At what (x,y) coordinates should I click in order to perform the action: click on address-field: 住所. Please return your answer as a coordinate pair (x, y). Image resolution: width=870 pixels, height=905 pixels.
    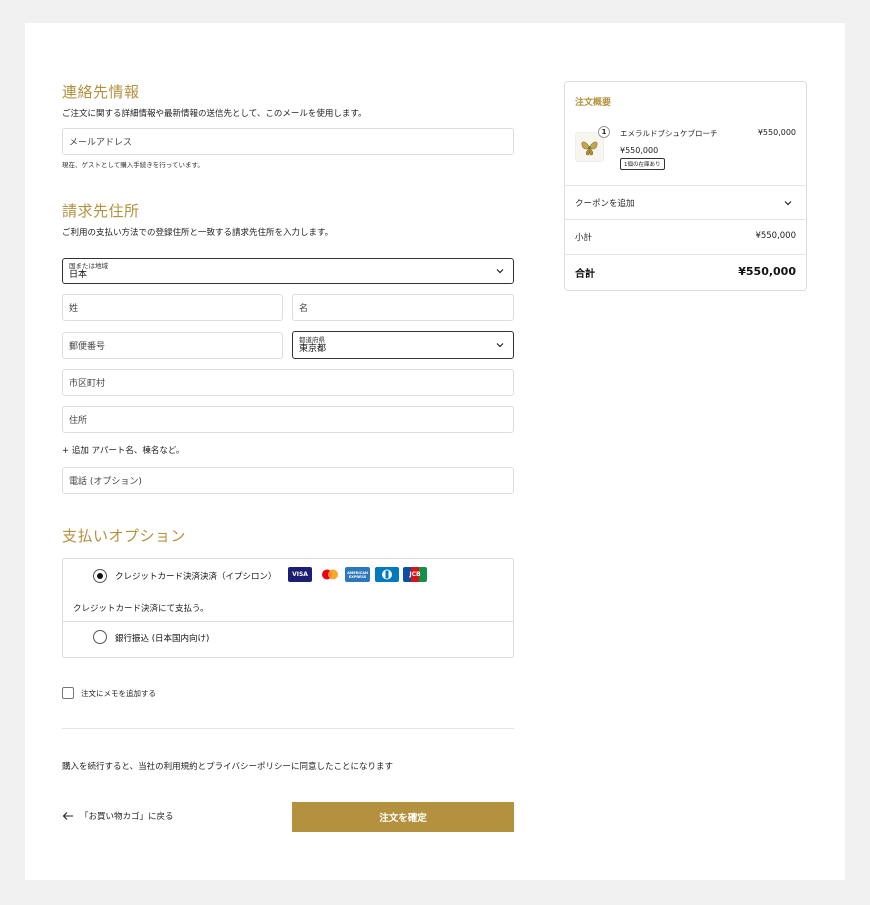
    Looking at the image, I should click on (288, 419).